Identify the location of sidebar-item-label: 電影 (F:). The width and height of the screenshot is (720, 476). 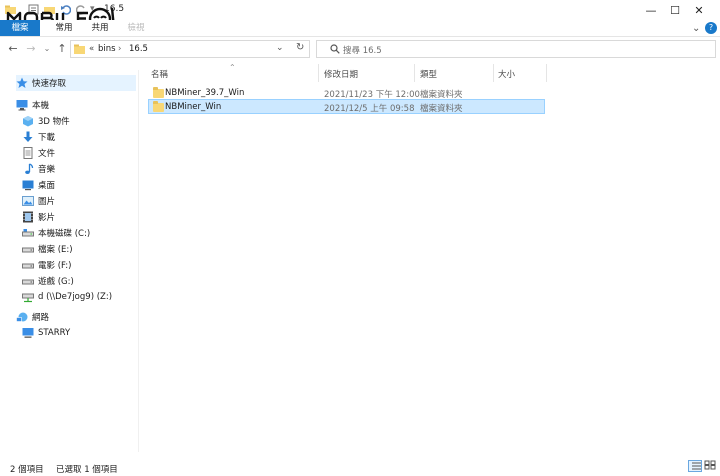
(55, 266).